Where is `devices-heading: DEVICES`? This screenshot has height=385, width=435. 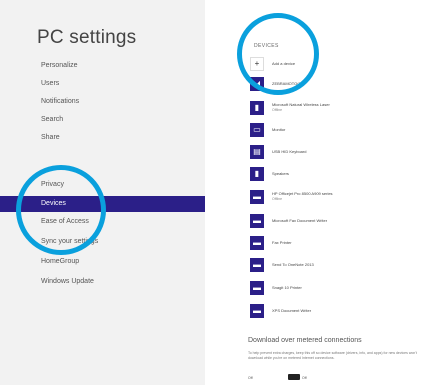
devices-heading: DEVICES is located at coordinates (266, 46).